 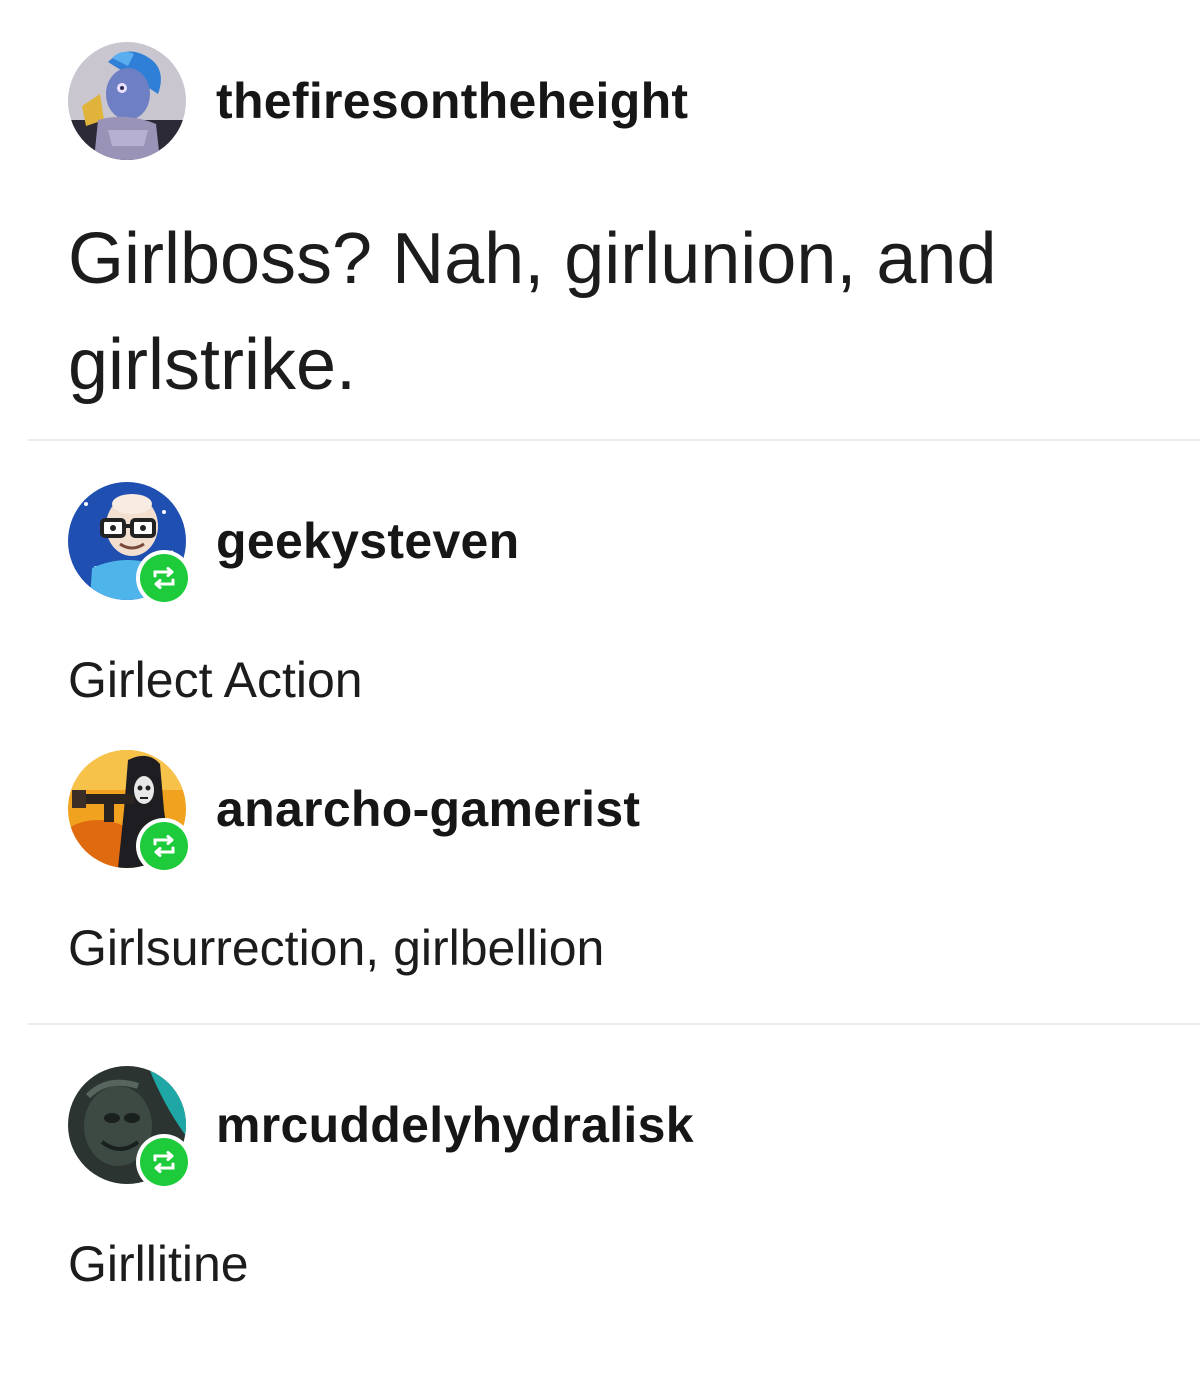 I want to click on avatar-thefiresontheheight, so click(x=127, y=101).